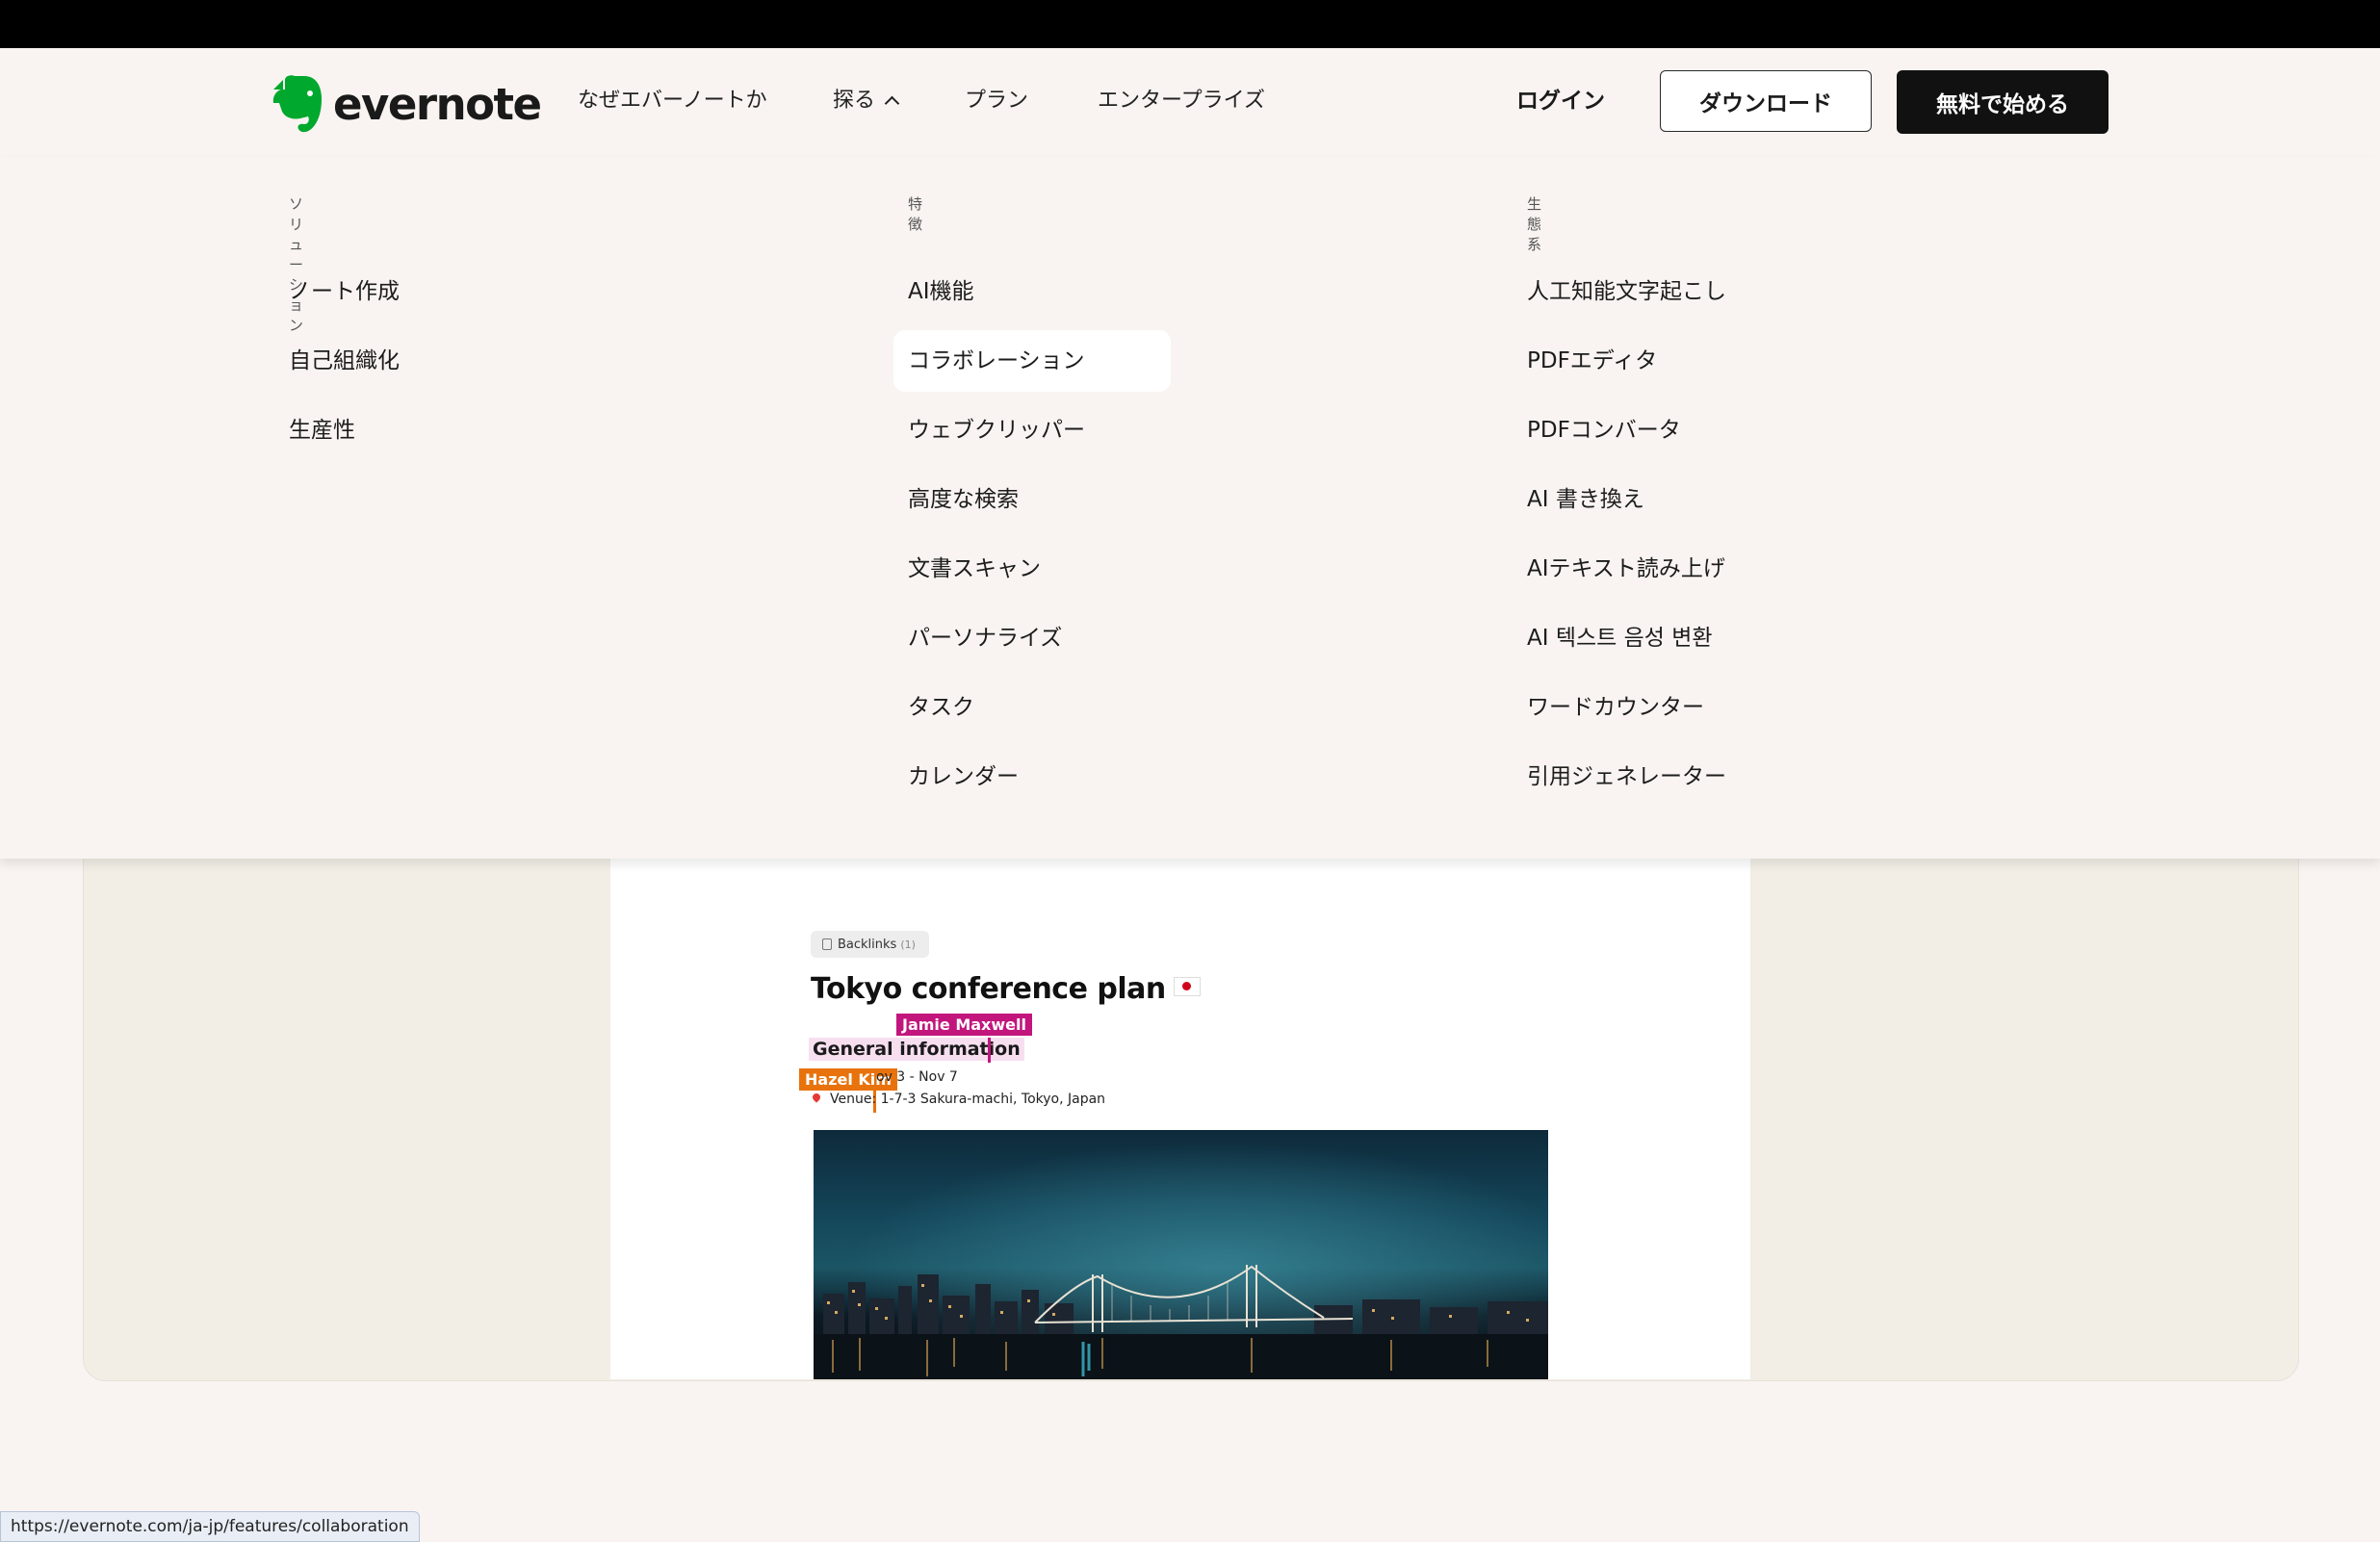 This screenshot has width=2380, height=1542. What do you see at coordinates (438, 104) in the screenshot?
I see `logo-text: evernote` at bounding box center [438, 104].